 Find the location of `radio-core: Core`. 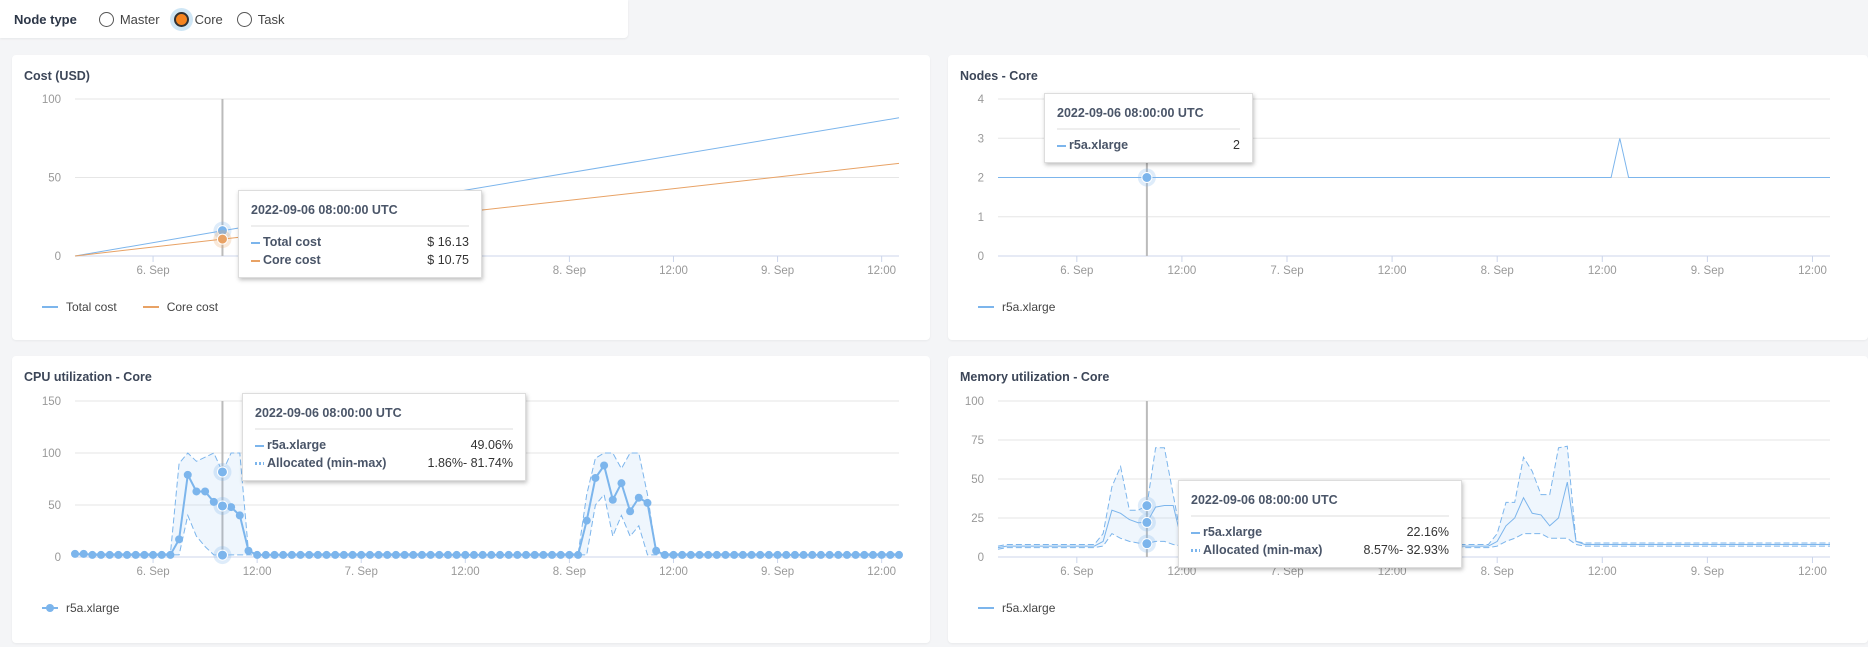

radio-core: Core is located at coordinates (198, 19).